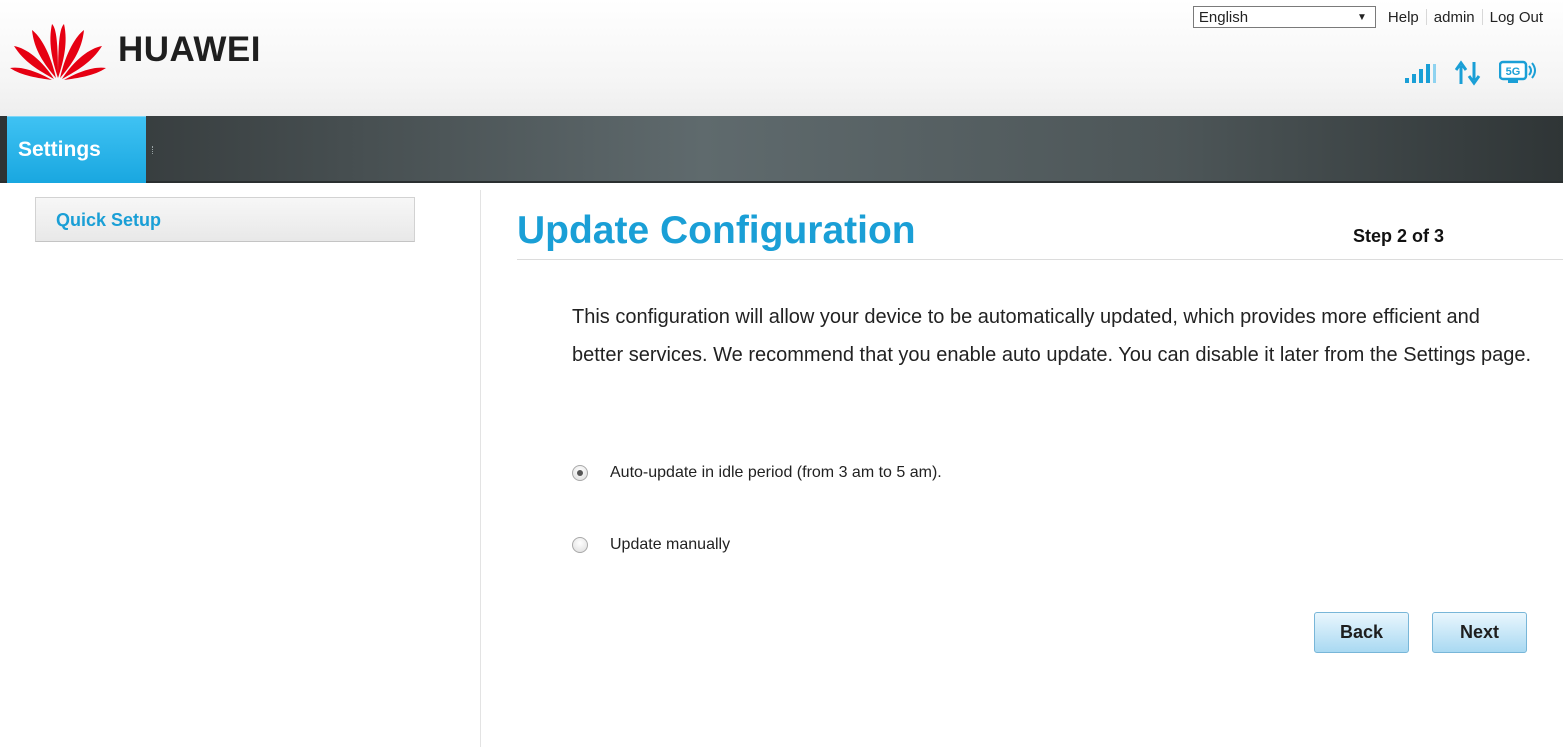 The width and height of the screenshot is (1563, 747). What do you see at coordinates (580, 473) in the screenshot?
I see `auto-update-radio` at bounding box center [580, 473].